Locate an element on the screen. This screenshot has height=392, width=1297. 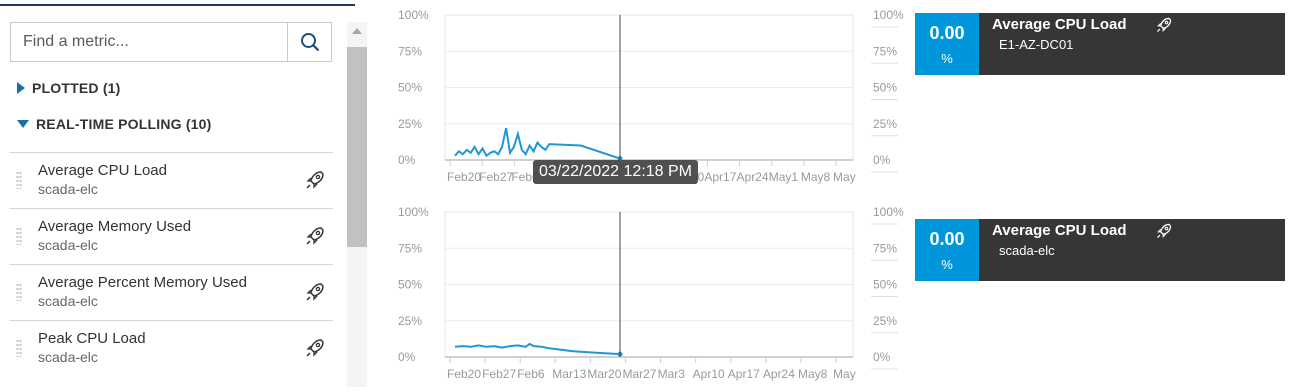
metric-list-item: Peak CPU Load scada-elc is located at coordinates (171, 348).